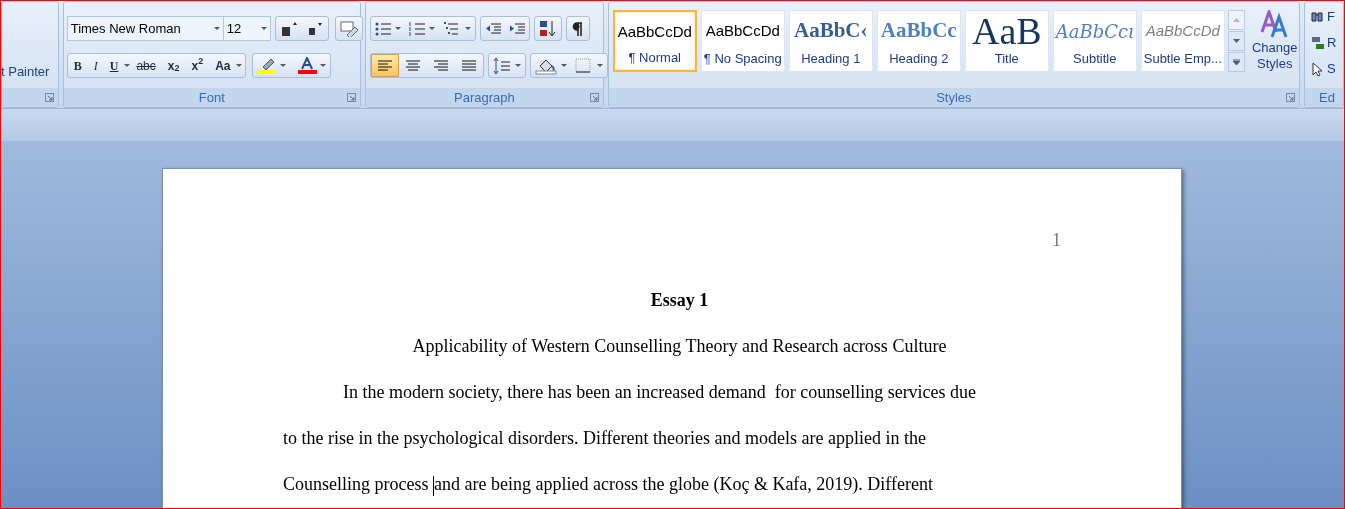 Image resolution: width=1345 pixels, height=509 pixels. I want to click on body-text-line: In the modern society, there has been an increased demand for counselling services due, so click(660, 392).